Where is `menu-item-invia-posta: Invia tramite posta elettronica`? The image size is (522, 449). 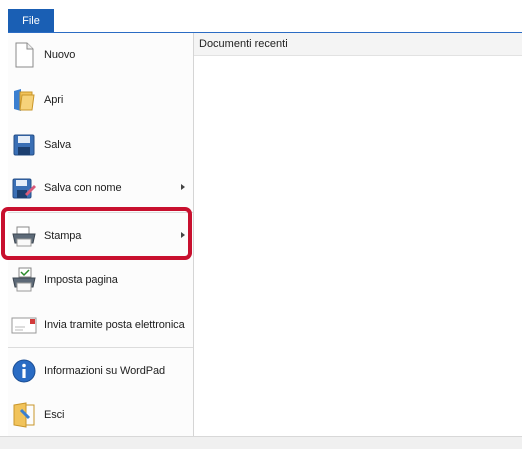
menu-item-invia-posta: Invia tramite posta elettronica is located at coordinates (100, 325).